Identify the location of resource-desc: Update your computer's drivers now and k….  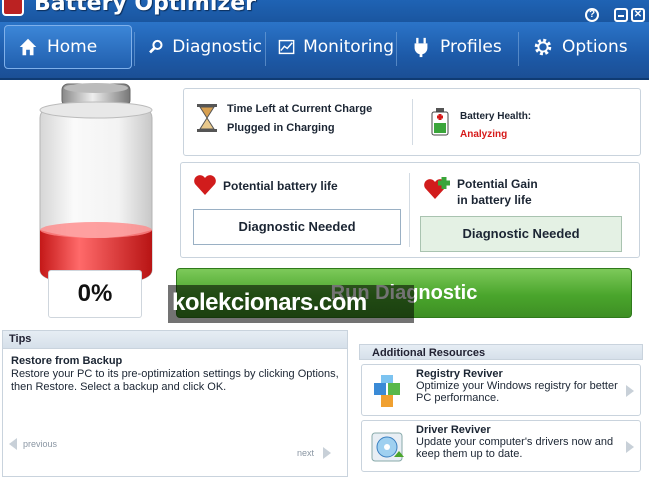
(515, 448).